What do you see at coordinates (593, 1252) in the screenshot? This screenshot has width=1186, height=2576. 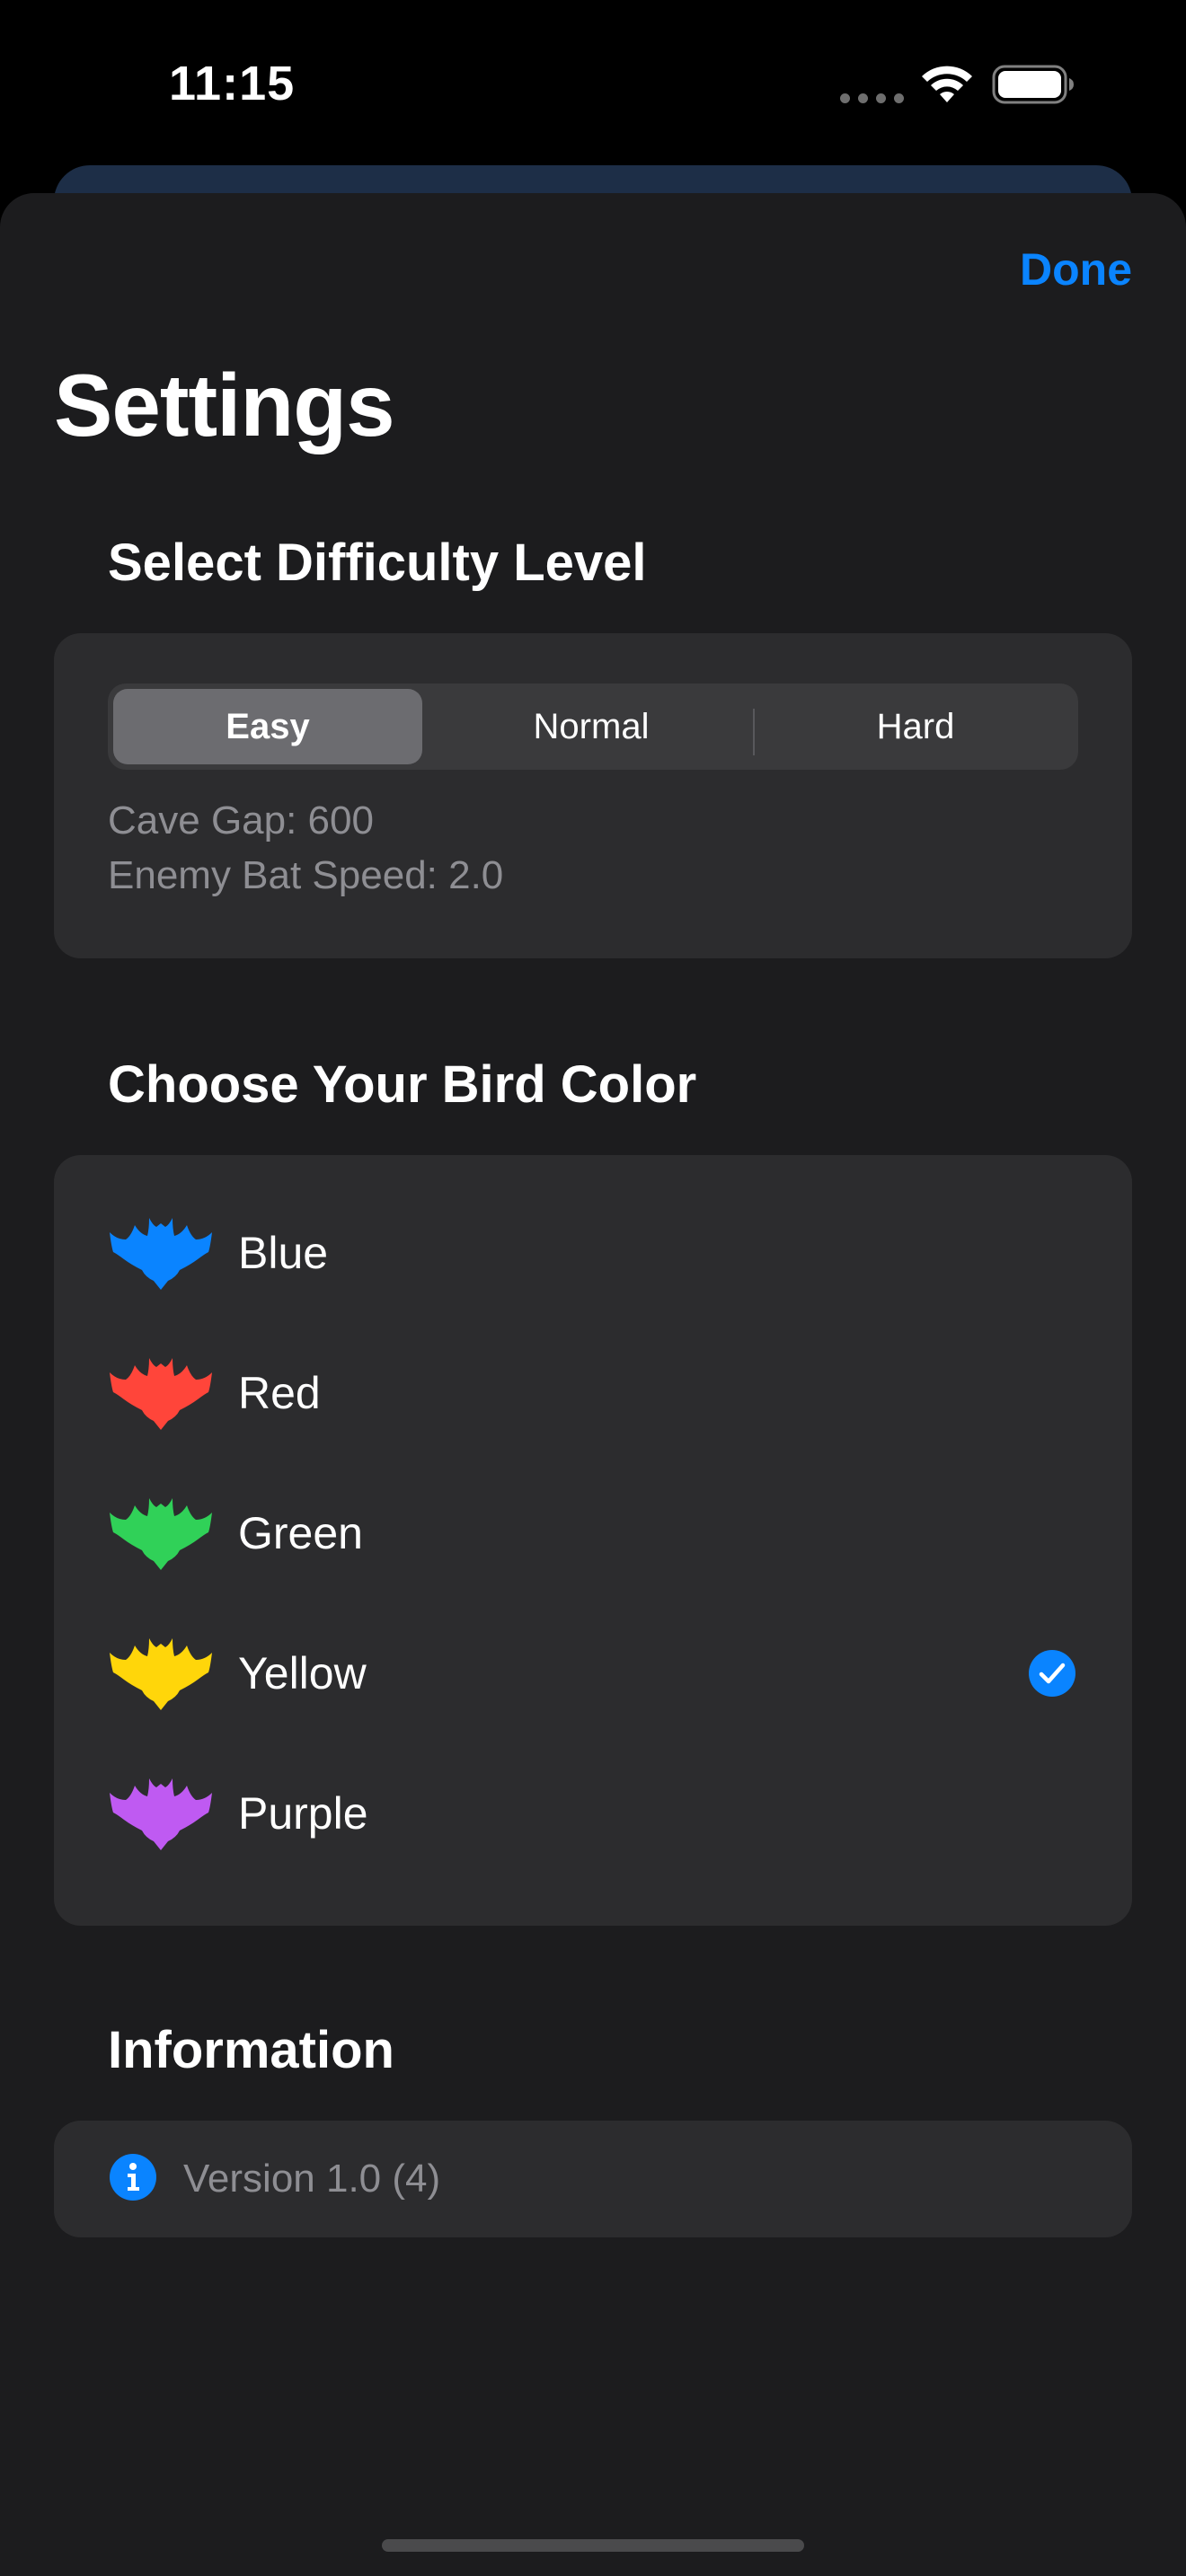 I see `color-option-blue: Blue` at bounding box center [593, 1252].